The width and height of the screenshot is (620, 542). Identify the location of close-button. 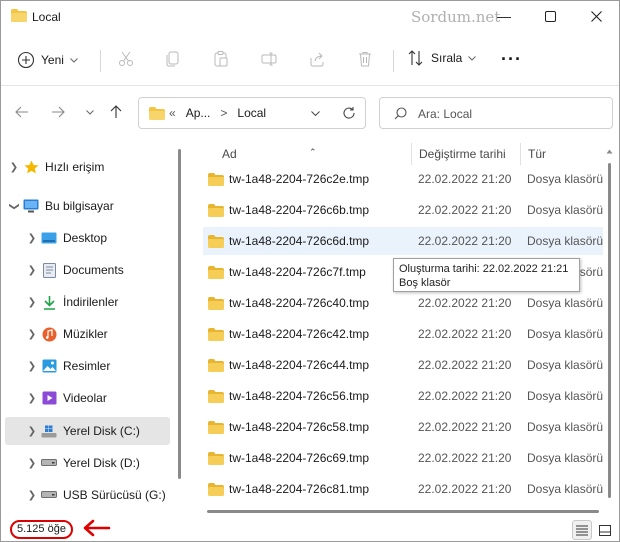
(596, 16).